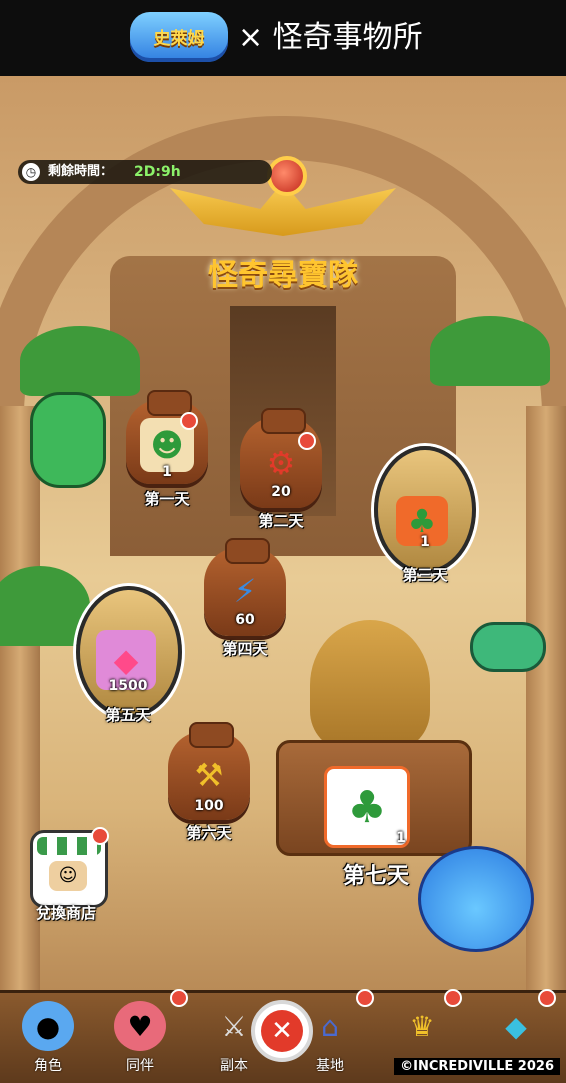  Describe the element at coordinates (68, 876) in the screenshot. I see `shop-keeper-icon: ☺` at that location.